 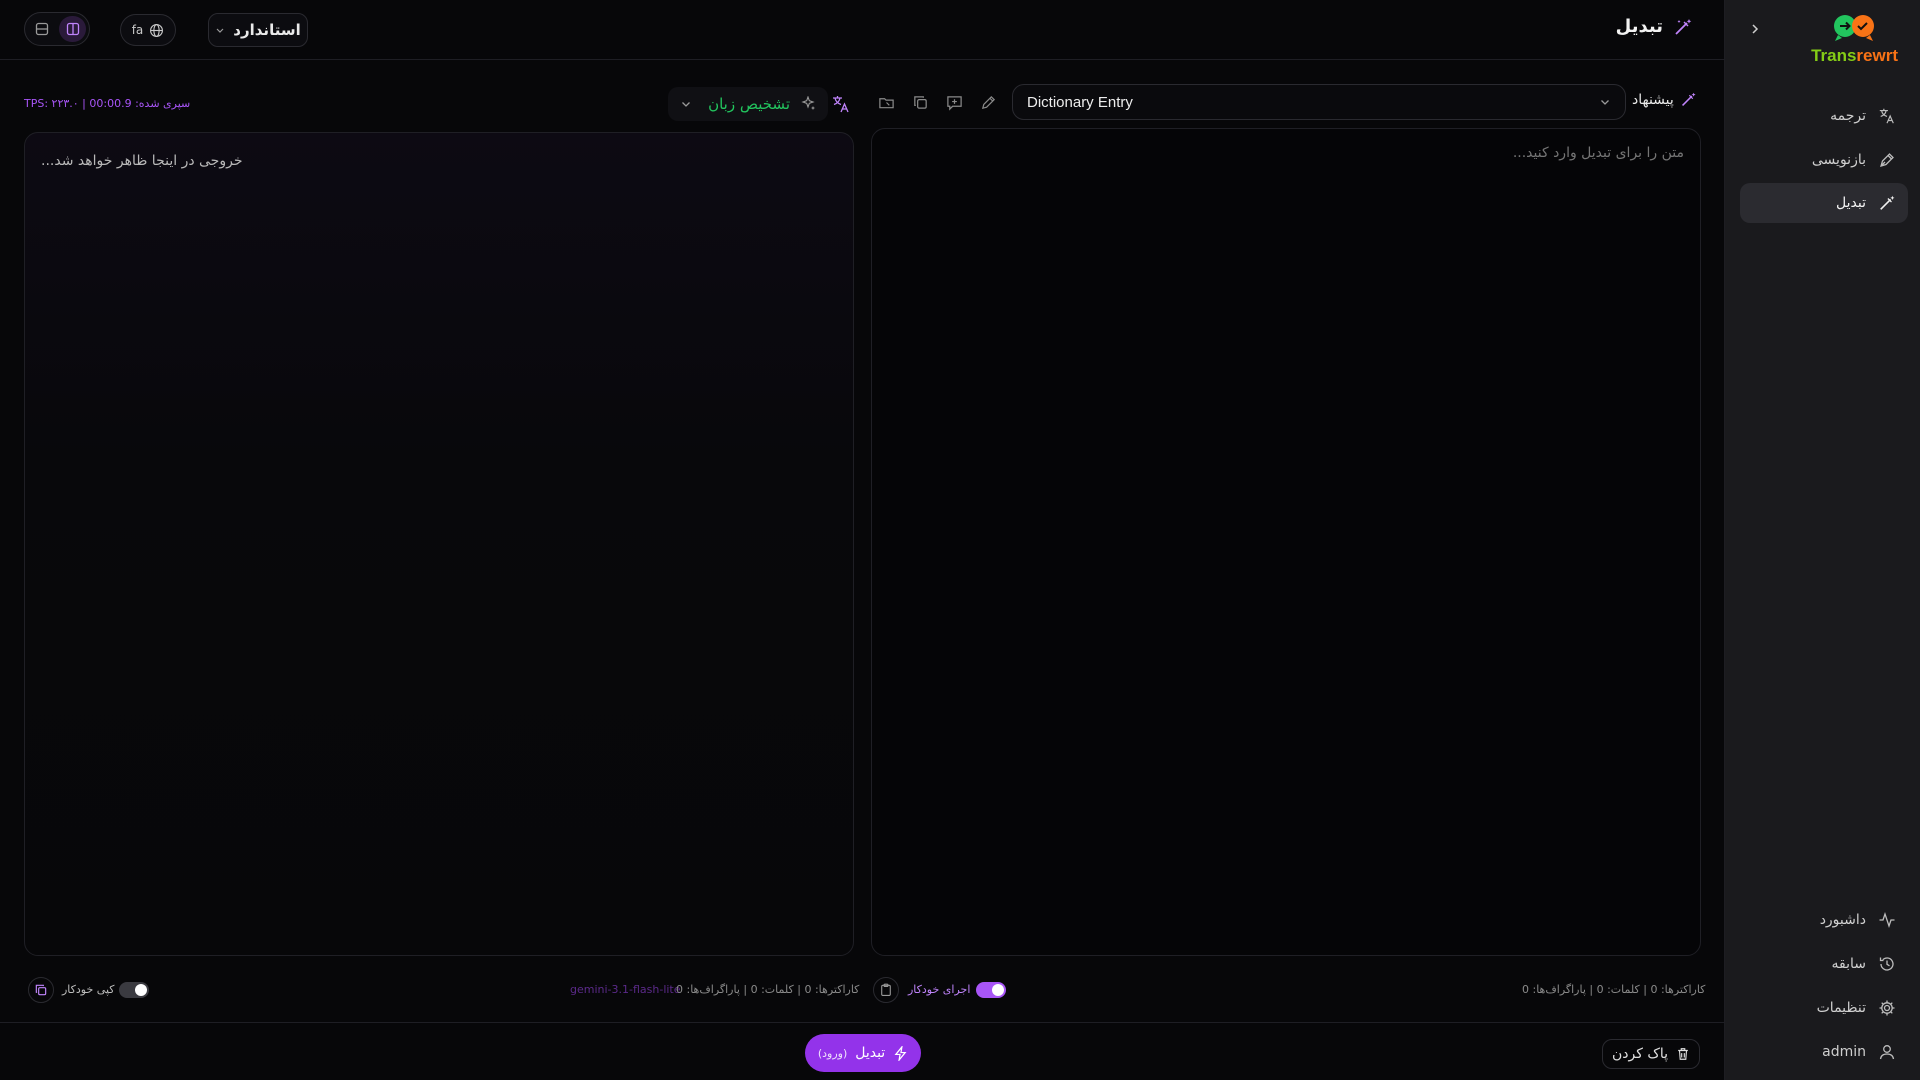 I want to click on page-title: تبدیل, so click(x=1654, y=26).